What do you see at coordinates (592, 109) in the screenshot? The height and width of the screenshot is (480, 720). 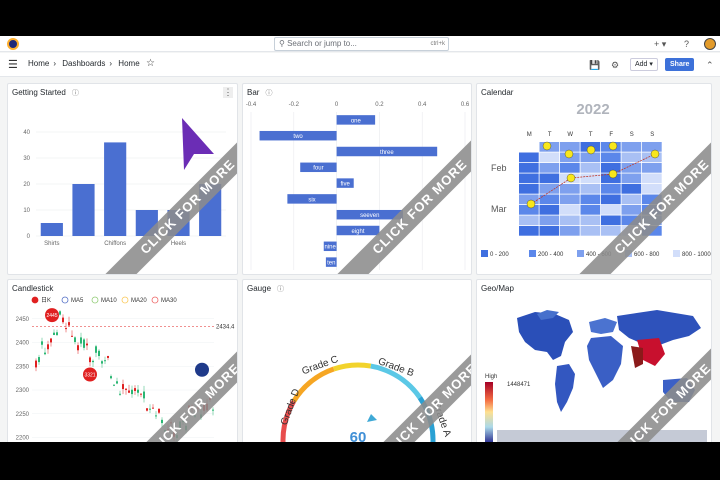 I see `calendar-year-title: 2022` at bounding box center [592, 109].